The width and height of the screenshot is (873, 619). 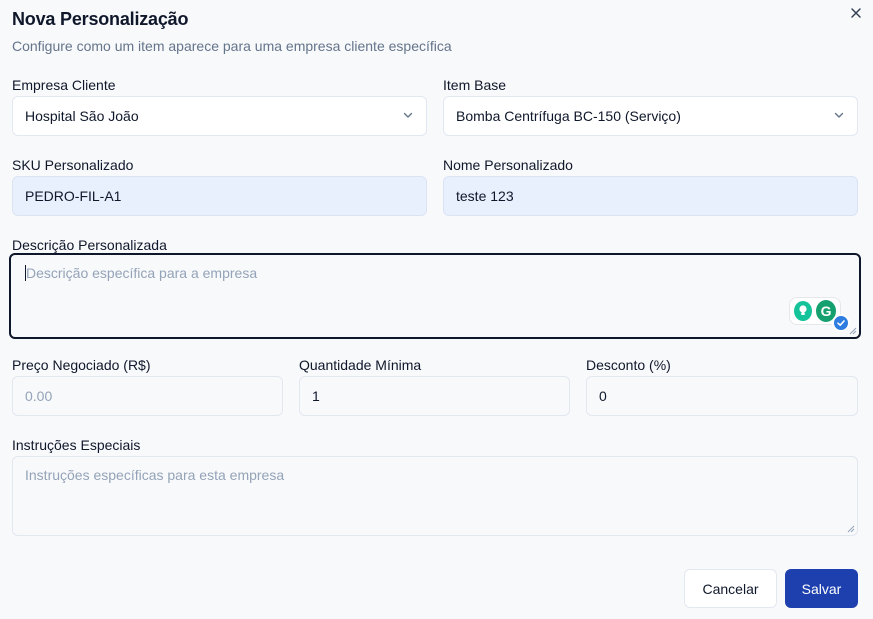 What do you see at coordinates (819, 314) in the screenshot?
I see `grammarly-widget: G` at bounding box center [819, 314].